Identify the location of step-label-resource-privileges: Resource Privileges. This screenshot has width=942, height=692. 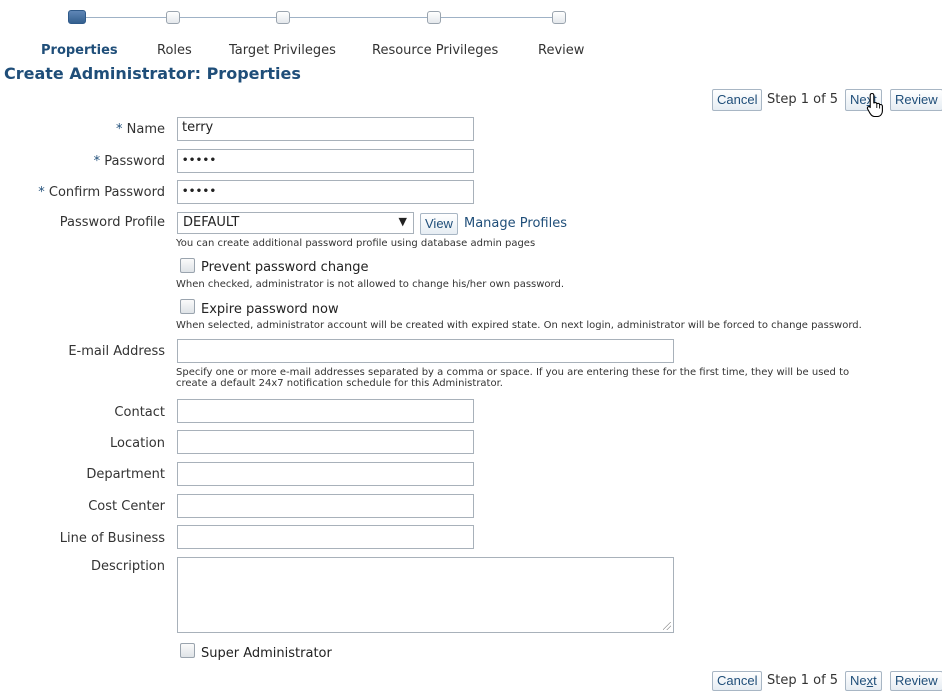
(435, 50).